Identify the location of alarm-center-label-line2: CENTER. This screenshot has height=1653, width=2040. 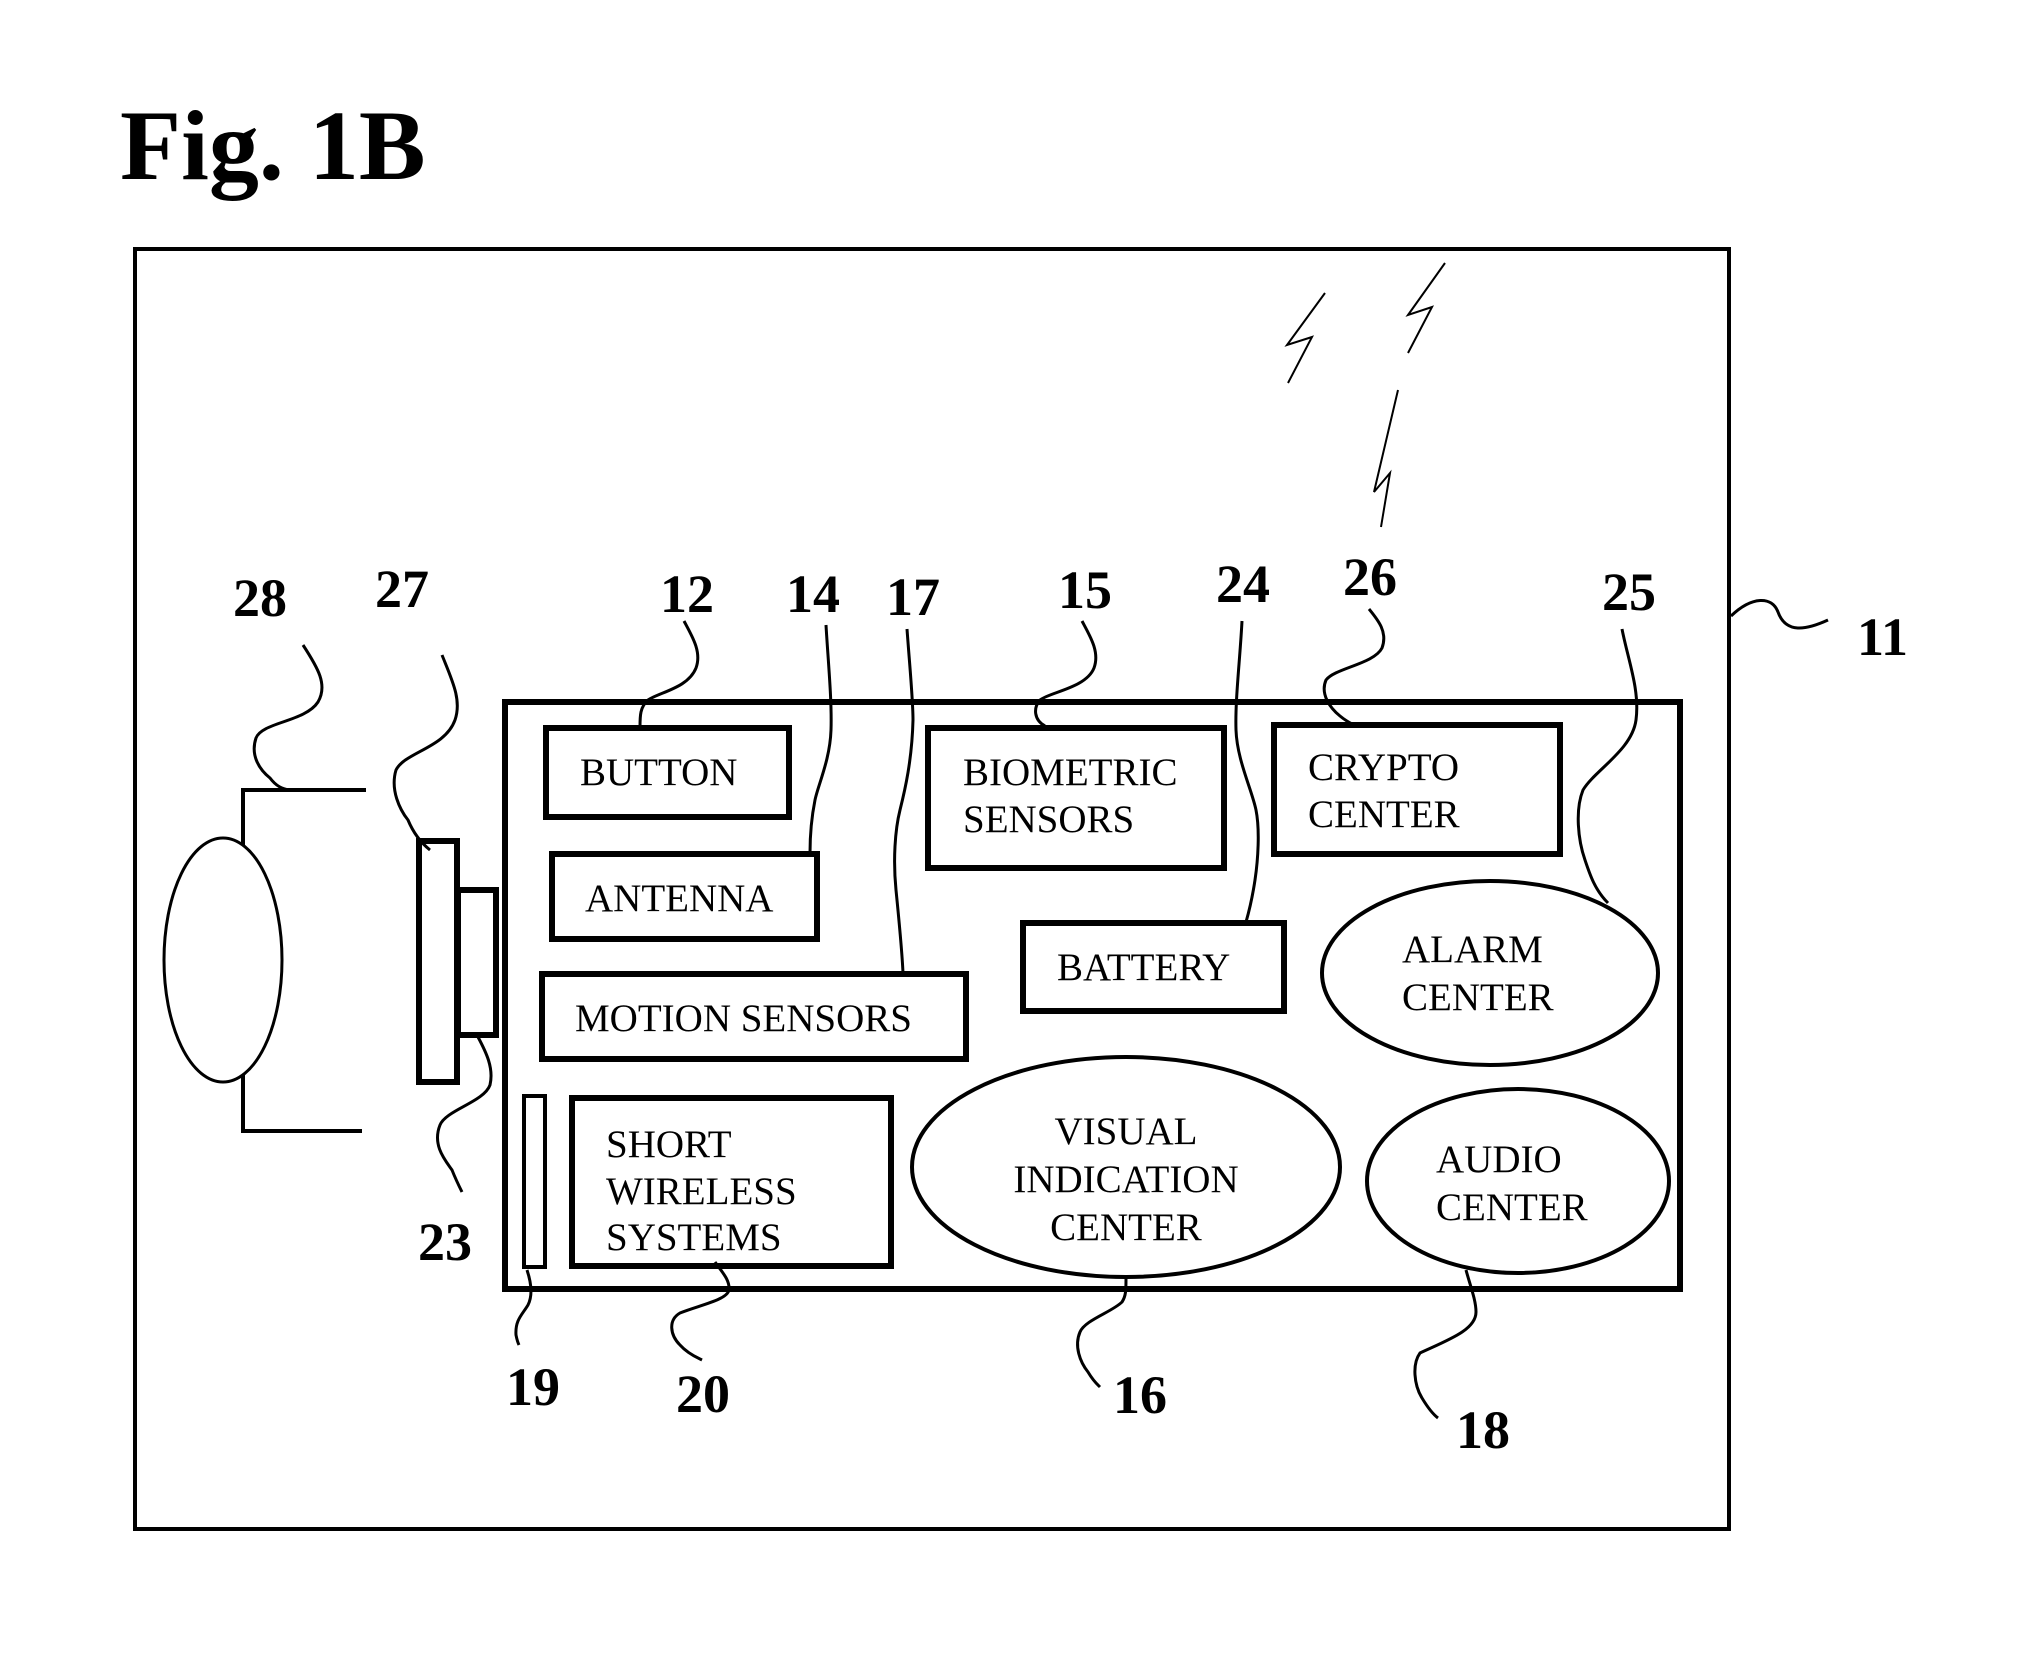
(1478, 997).